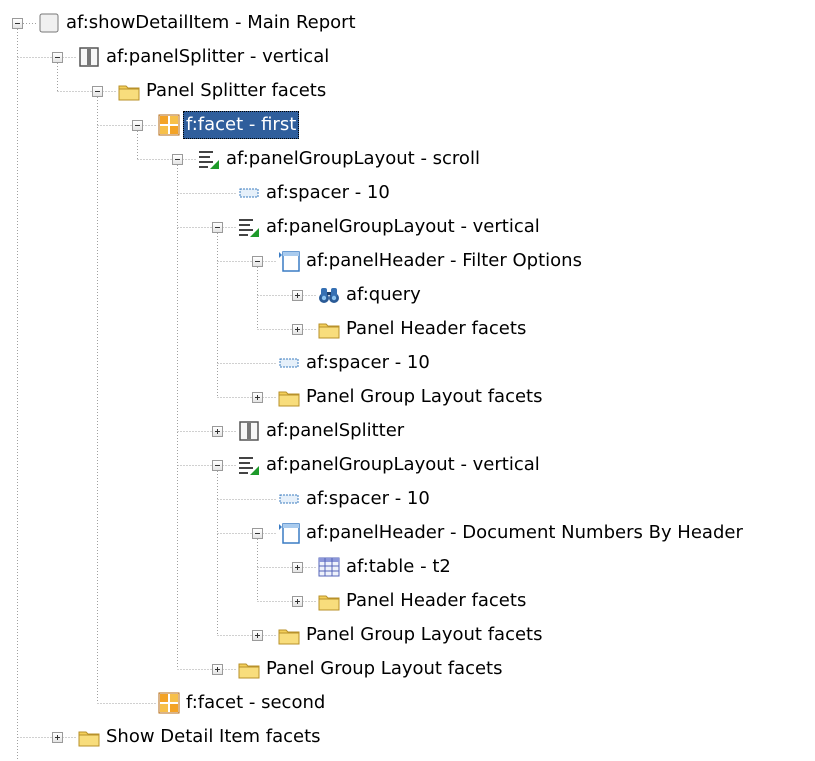  Describe the element at coordinates (236, 91) in the screenshot. I see `tree-node-label: Panel Splitter facets` at that location.